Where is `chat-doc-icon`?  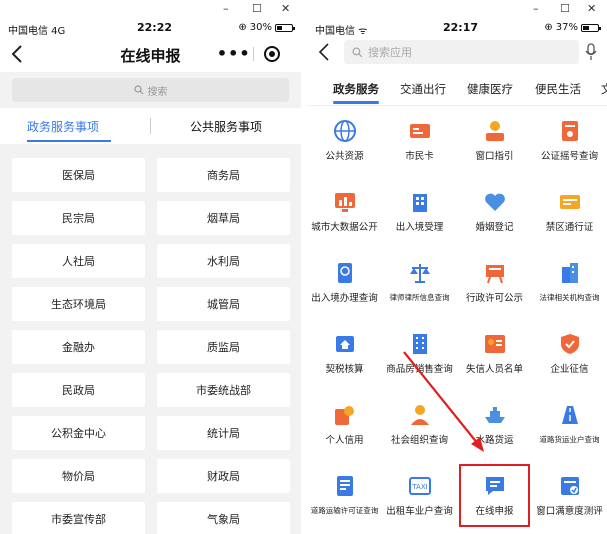 chat-doc-icon is located at coordinates (495, 486).